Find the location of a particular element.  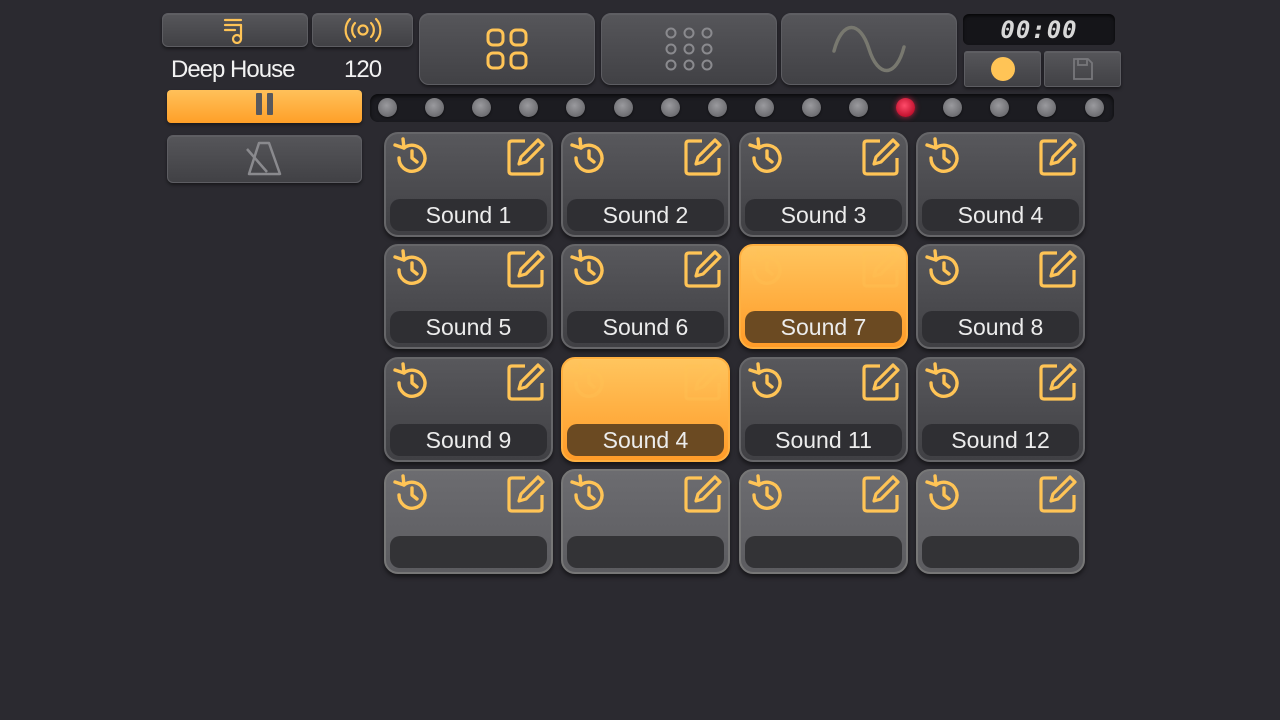

pad-label: Sound 5 is located at coordinates (468, 327).